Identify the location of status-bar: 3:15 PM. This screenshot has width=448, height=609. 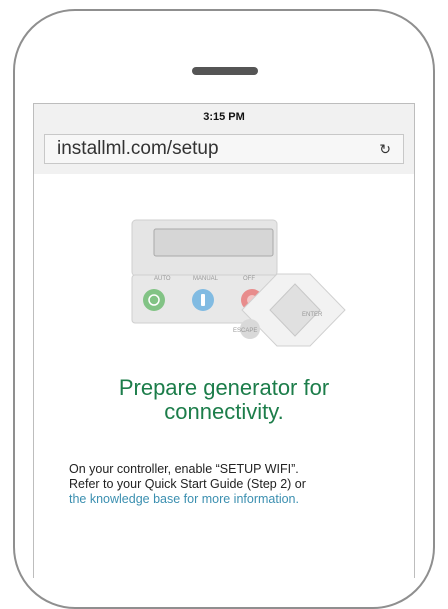
(224, 117).